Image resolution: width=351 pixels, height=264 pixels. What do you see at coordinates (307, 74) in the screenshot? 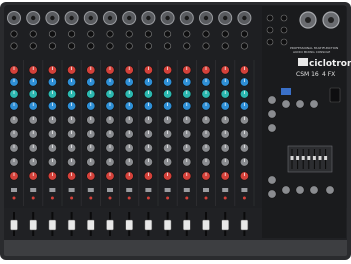
I see `model-name: CSM 16` at bounding box center [307, 74].